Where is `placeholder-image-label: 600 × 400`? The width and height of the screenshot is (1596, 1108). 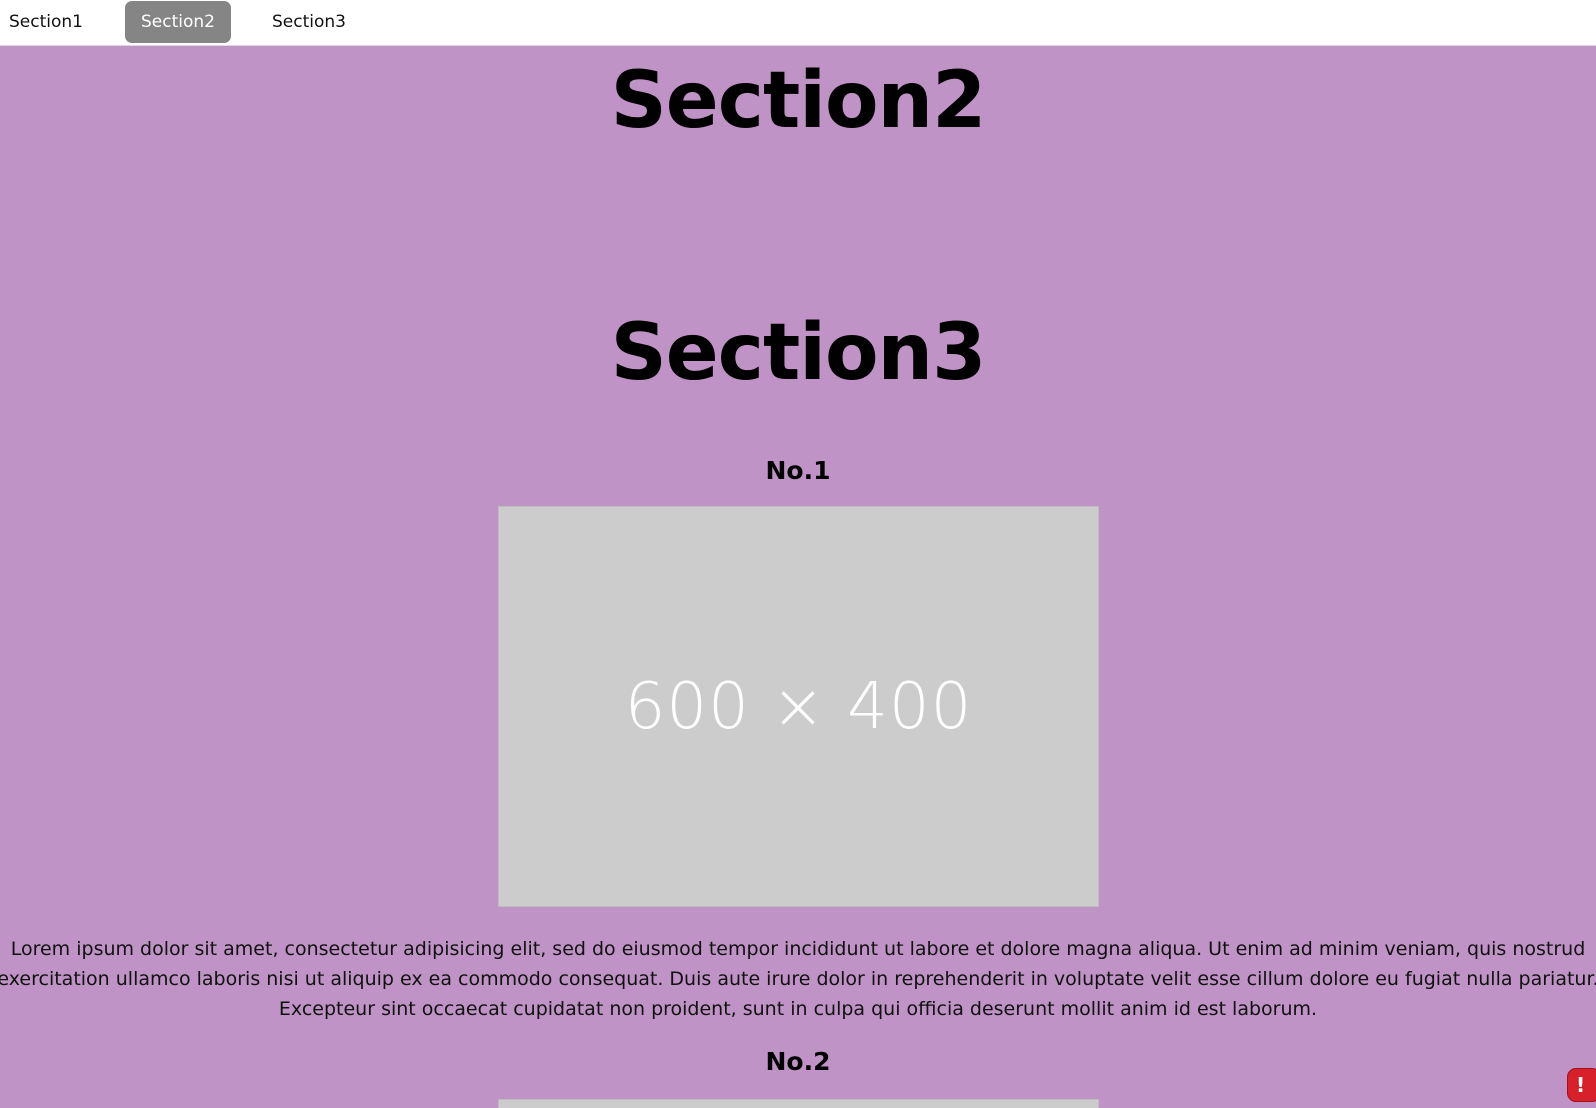 placeholder-image-label: 600 × 400 is located at coordinates (798, 706).